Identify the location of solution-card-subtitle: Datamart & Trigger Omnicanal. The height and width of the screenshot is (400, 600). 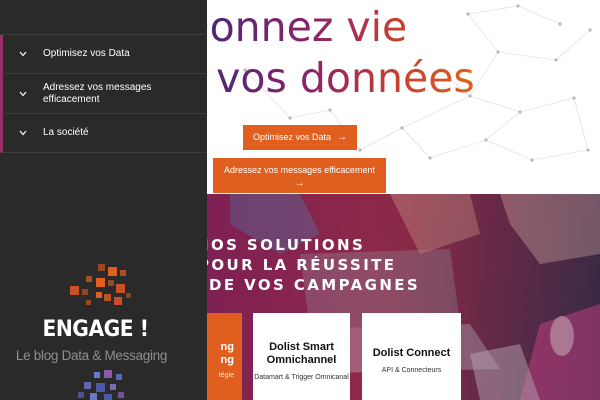
(301, 377).